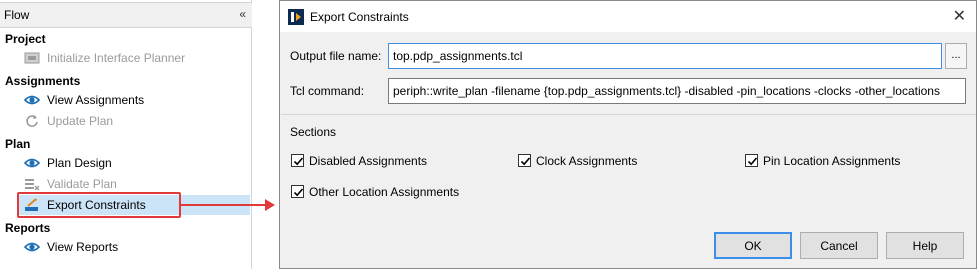 The width and height of the screenshot is (977, 269). What do you see at coordinates (96, 100) in the screenshot?
I see `flow-item-label: View Assignments` at bounding box center [96, 100].